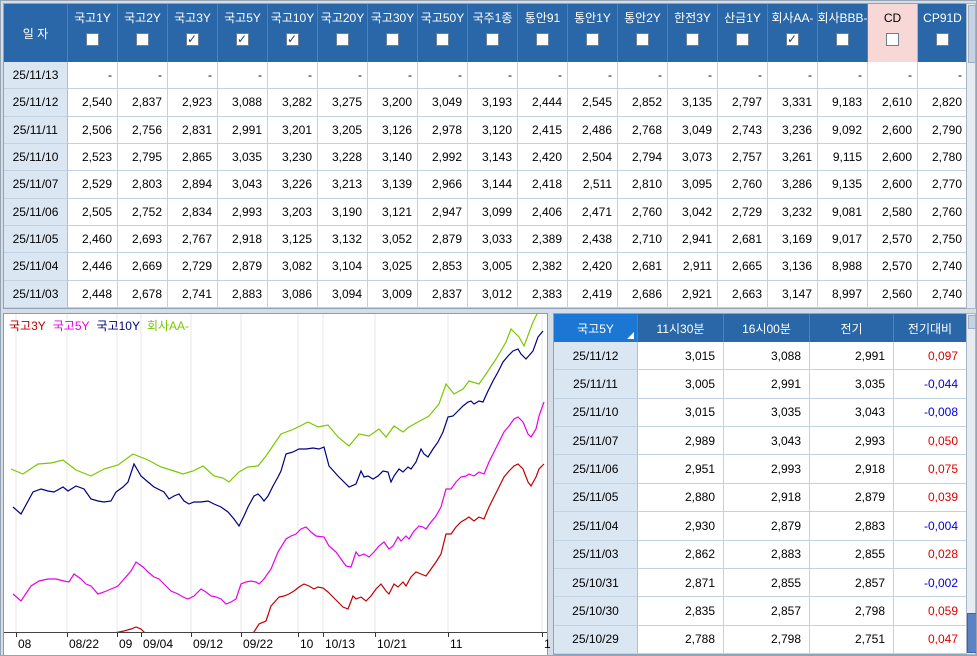 The width and height of the screenshot is (977, 656). What do you see at coordinates (36, 33) in the screenshot?
I see `date-column-header: 일 자` at bounding box center [36, 33].